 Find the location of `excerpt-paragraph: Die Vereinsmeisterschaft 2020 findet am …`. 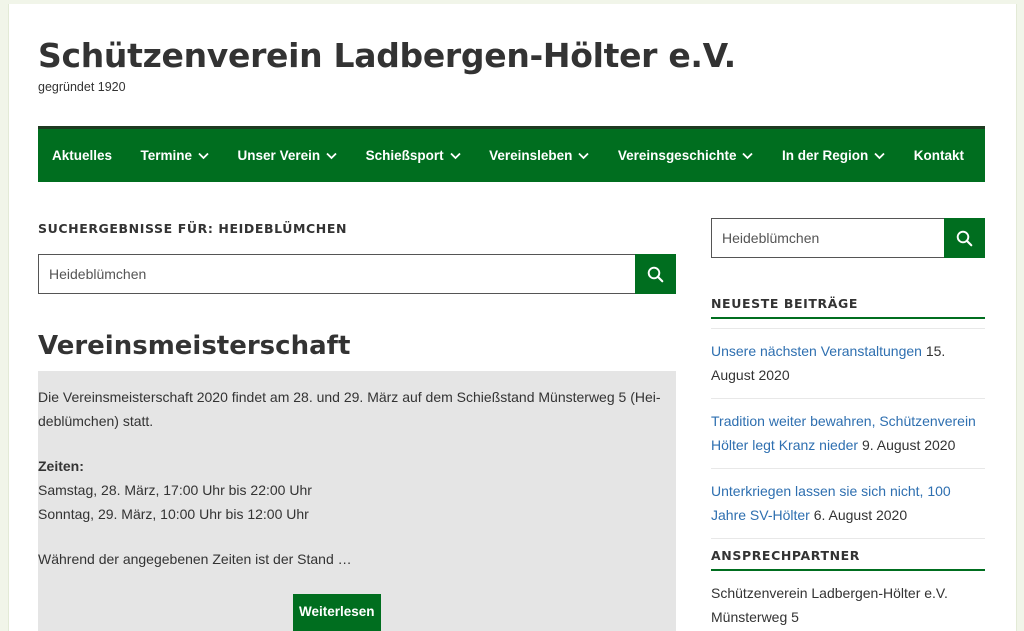

excerpt-paragraph: Die Vereinsmeisterschaft 2020 findet am … is located at coordinates (349, 409).